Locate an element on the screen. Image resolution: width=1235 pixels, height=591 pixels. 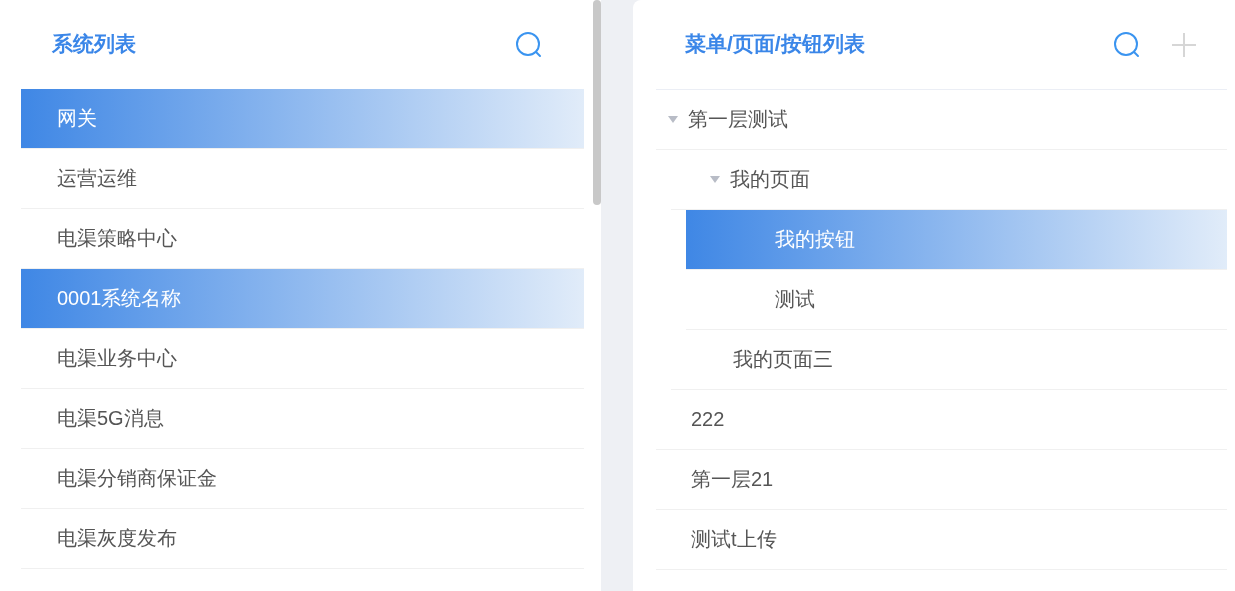
scrollbar-thumb is located at coordinates (597, 102).